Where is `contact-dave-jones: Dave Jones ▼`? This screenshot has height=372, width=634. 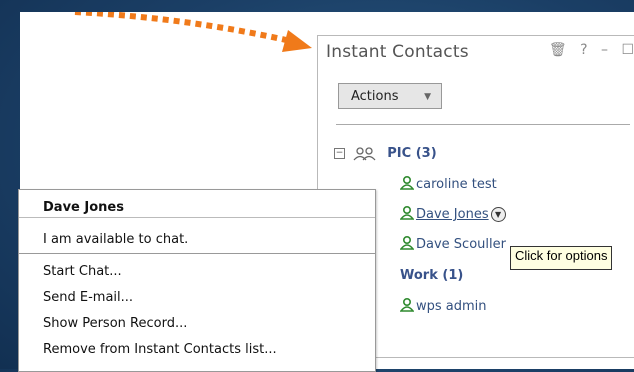 contact-dave-jones: Dave Jones ▼ is located at coordinates (453, 214).